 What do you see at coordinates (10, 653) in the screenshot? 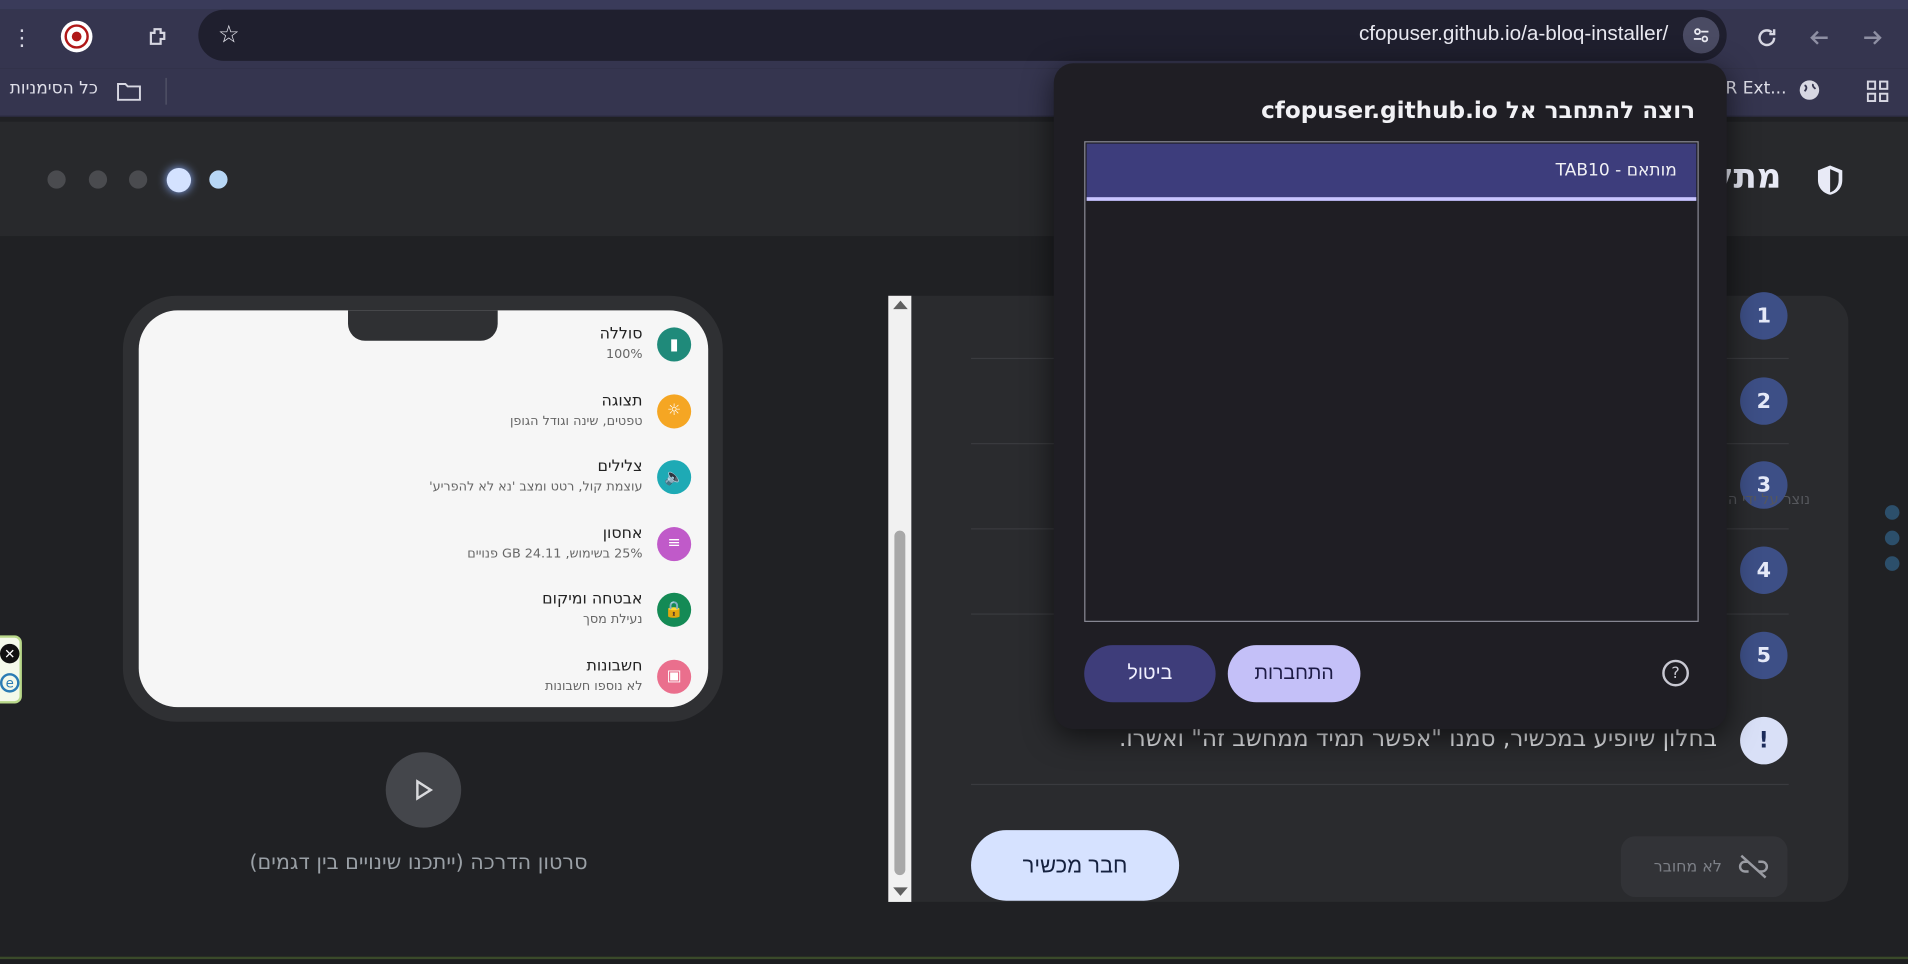
I see `close-icon: ✕` at bounding box center [10, 653].